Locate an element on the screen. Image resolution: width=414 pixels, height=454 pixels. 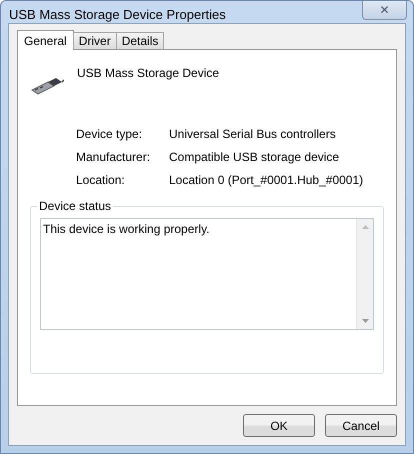
status-text: This device is working properly. is located at coordinates (126, 229).